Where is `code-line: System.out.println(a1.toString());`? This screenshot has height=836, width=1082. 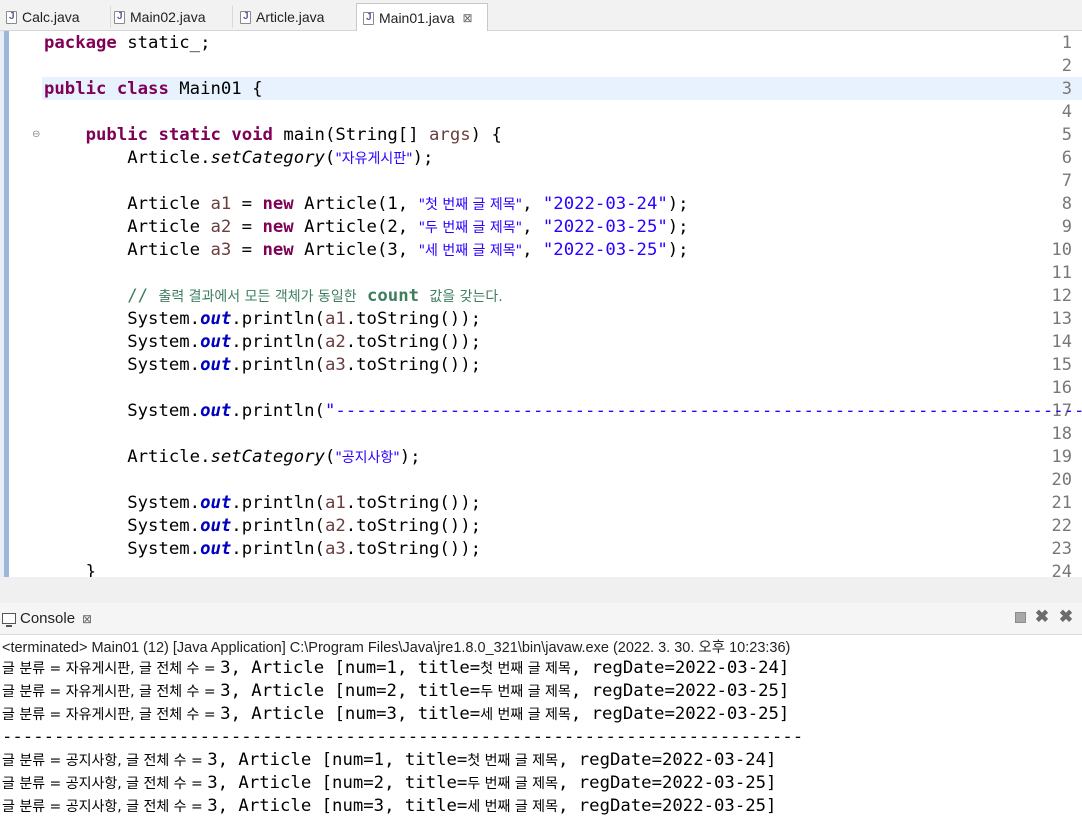 code-line: System.out.println(a1.toString()); is located at coordinates (262, 319).